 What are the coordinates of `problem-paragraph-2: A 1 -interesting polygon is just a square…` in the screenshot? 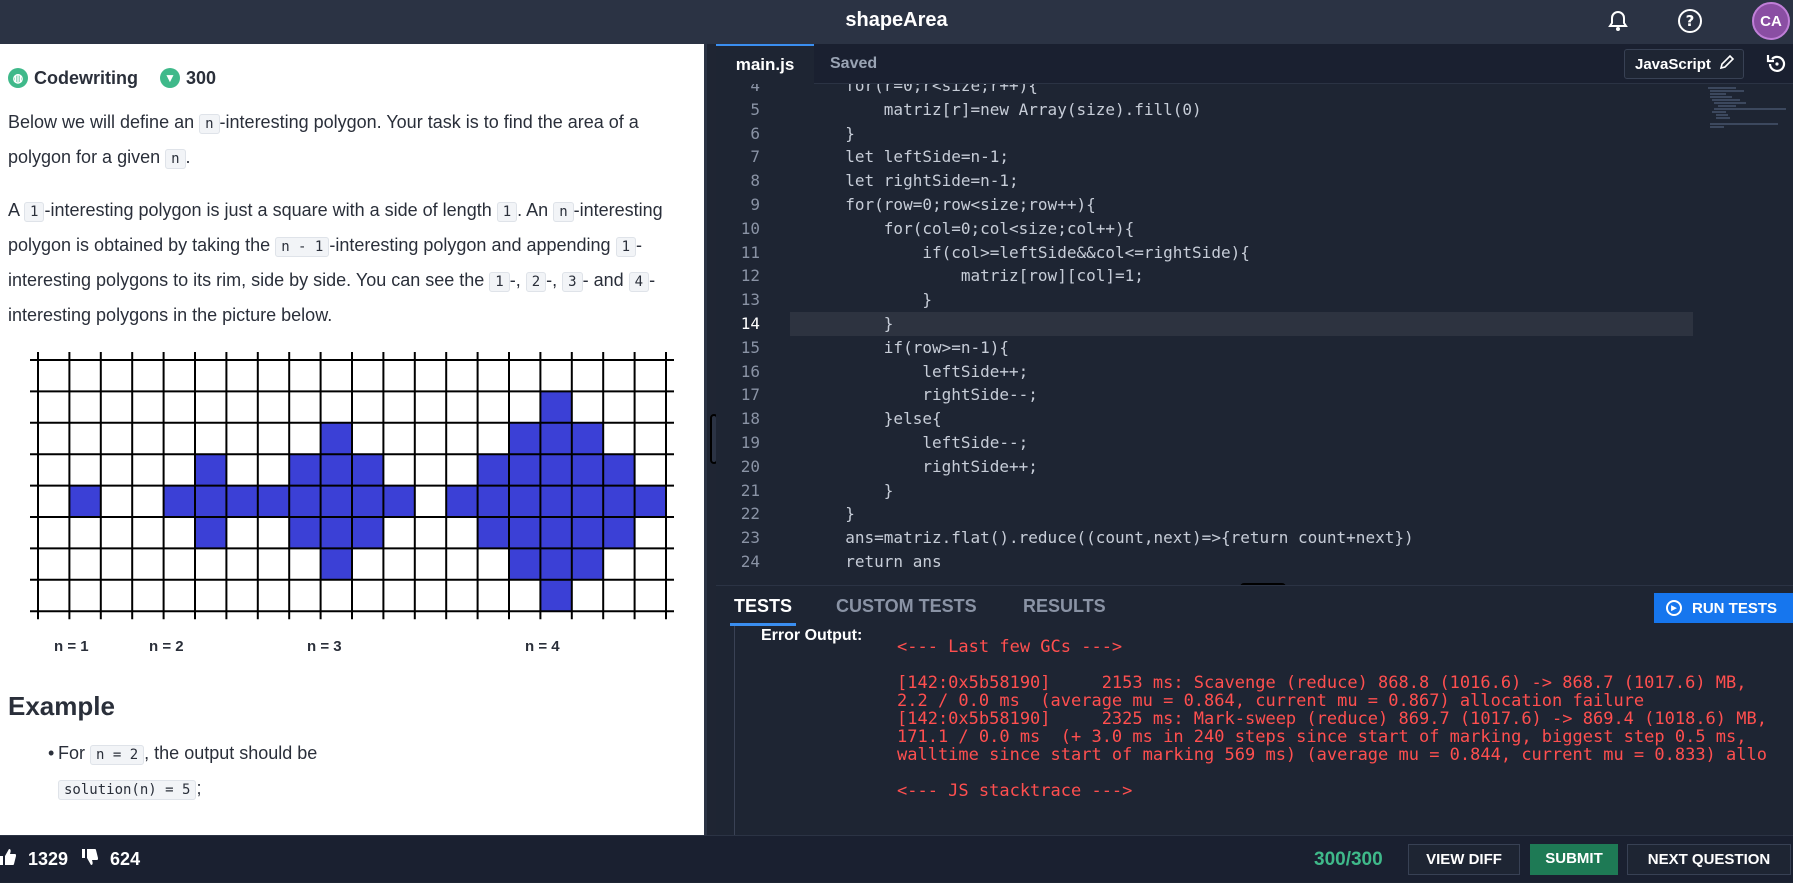 It's located at (352, 263).